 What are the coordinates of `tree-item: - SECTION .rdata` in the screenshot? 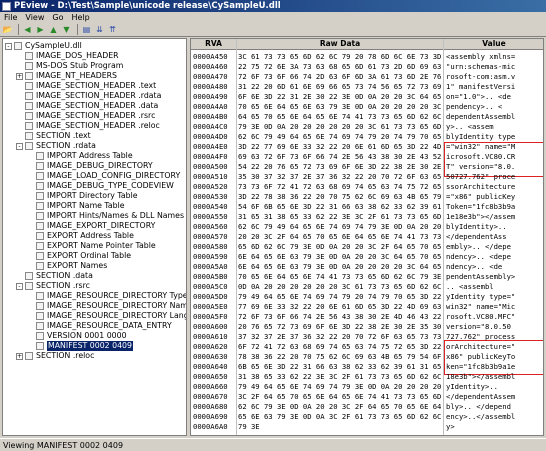 It's located at (56, 146).